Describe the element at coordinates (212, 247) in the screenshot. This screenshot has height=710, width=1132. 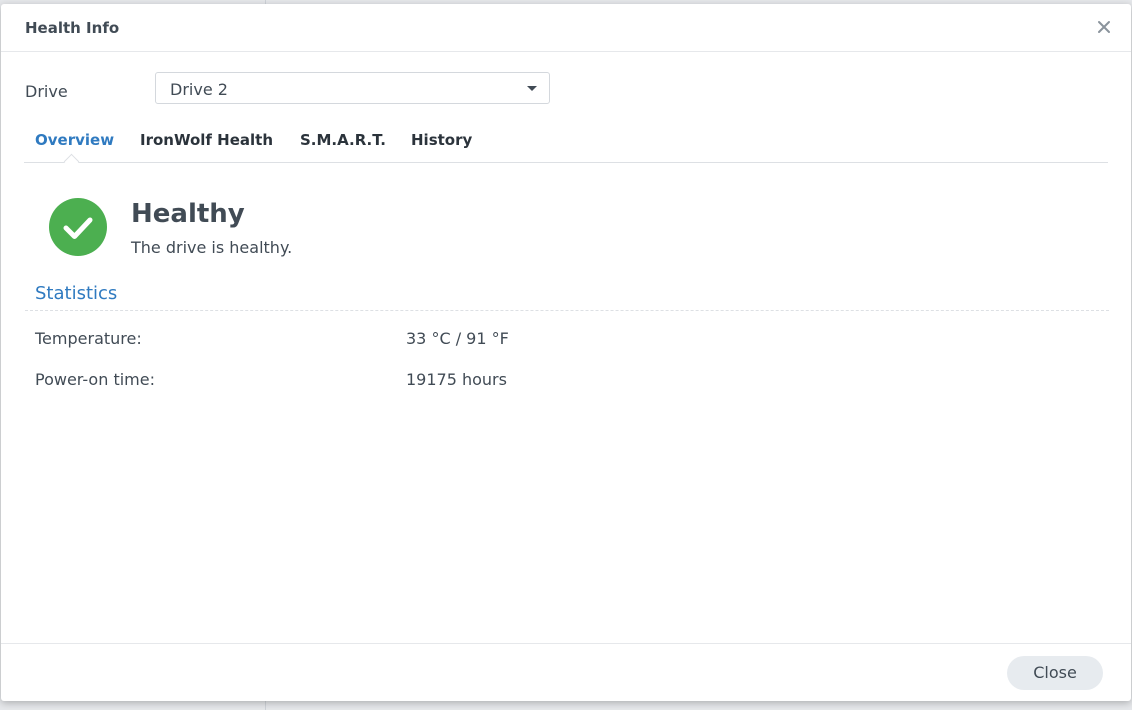
I see `health-status-description: The drive is healthy.` at that location.